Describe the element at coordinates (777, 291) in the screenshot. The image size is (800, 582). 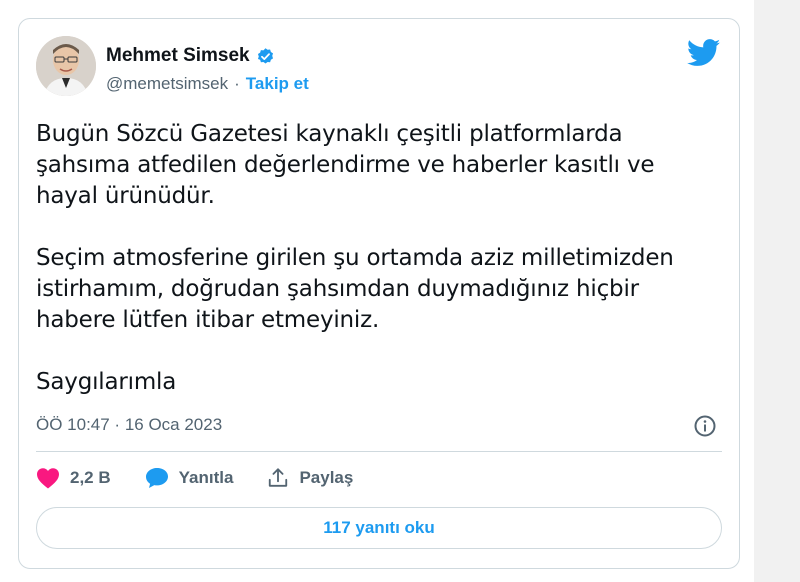
I see `page-side-strip` at that location.